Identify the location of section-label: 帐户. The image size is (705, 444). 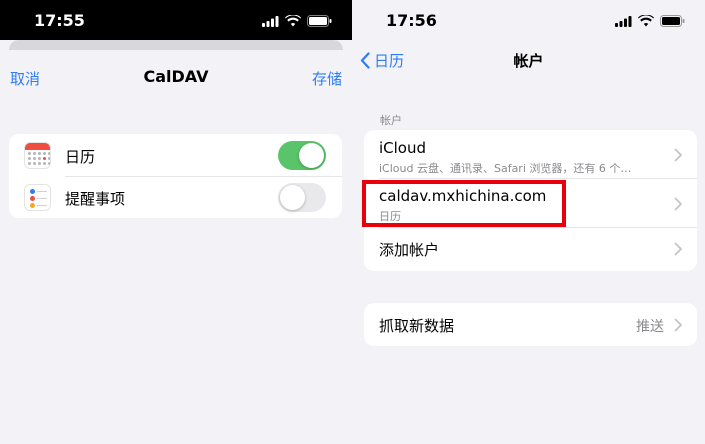
(391, 120).